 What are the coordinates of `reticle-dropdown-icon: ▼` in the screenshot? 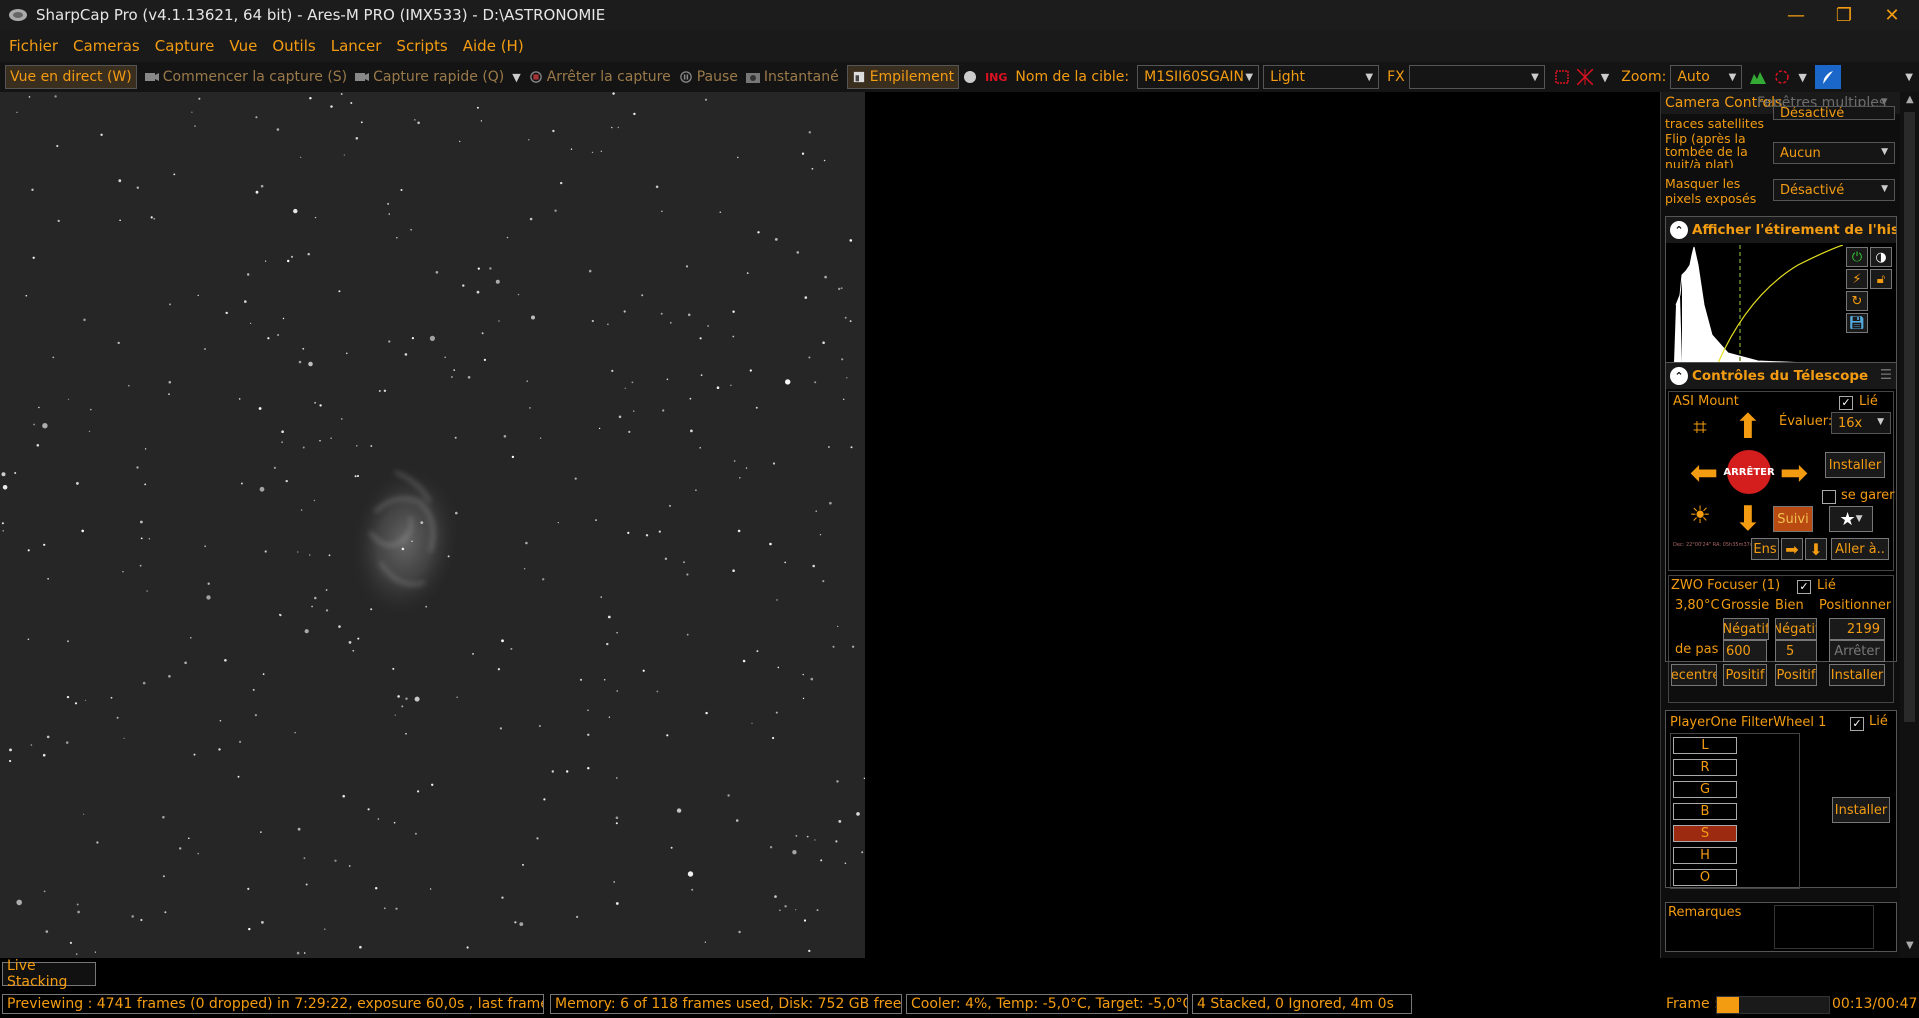 It's located at (1605, 77).